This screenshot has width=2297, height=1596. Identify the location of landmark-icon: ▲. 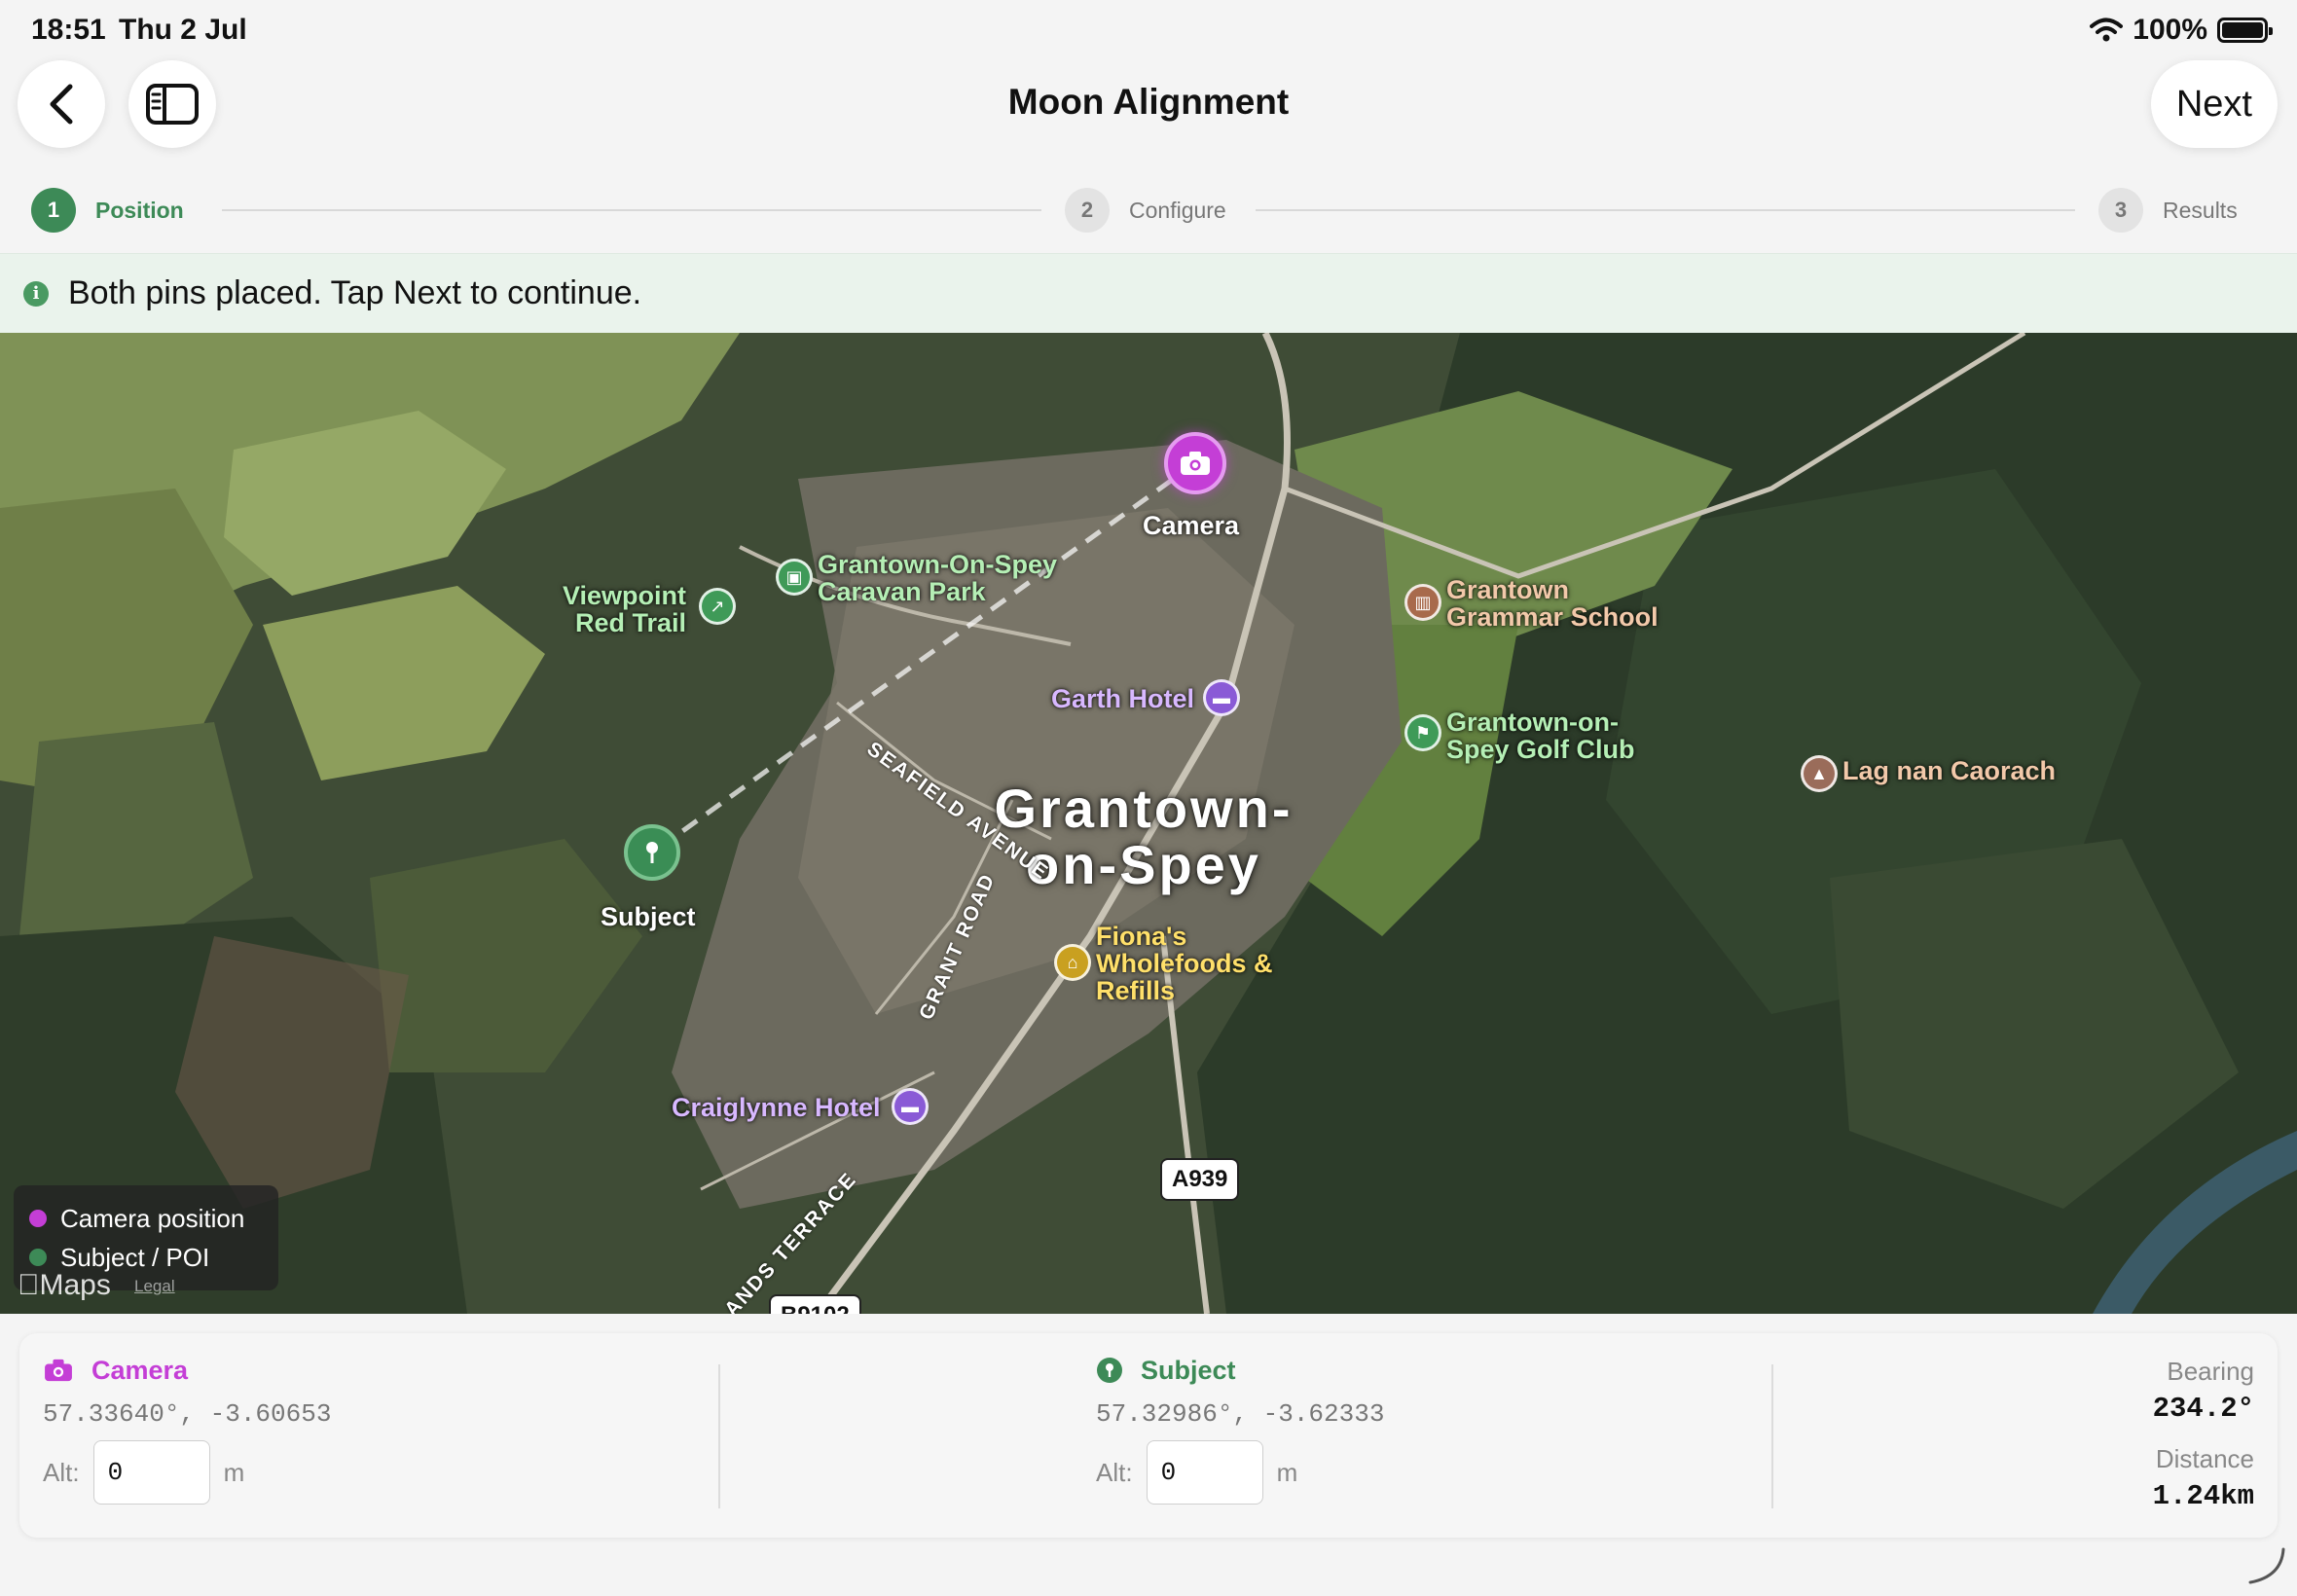
(1819, 773).